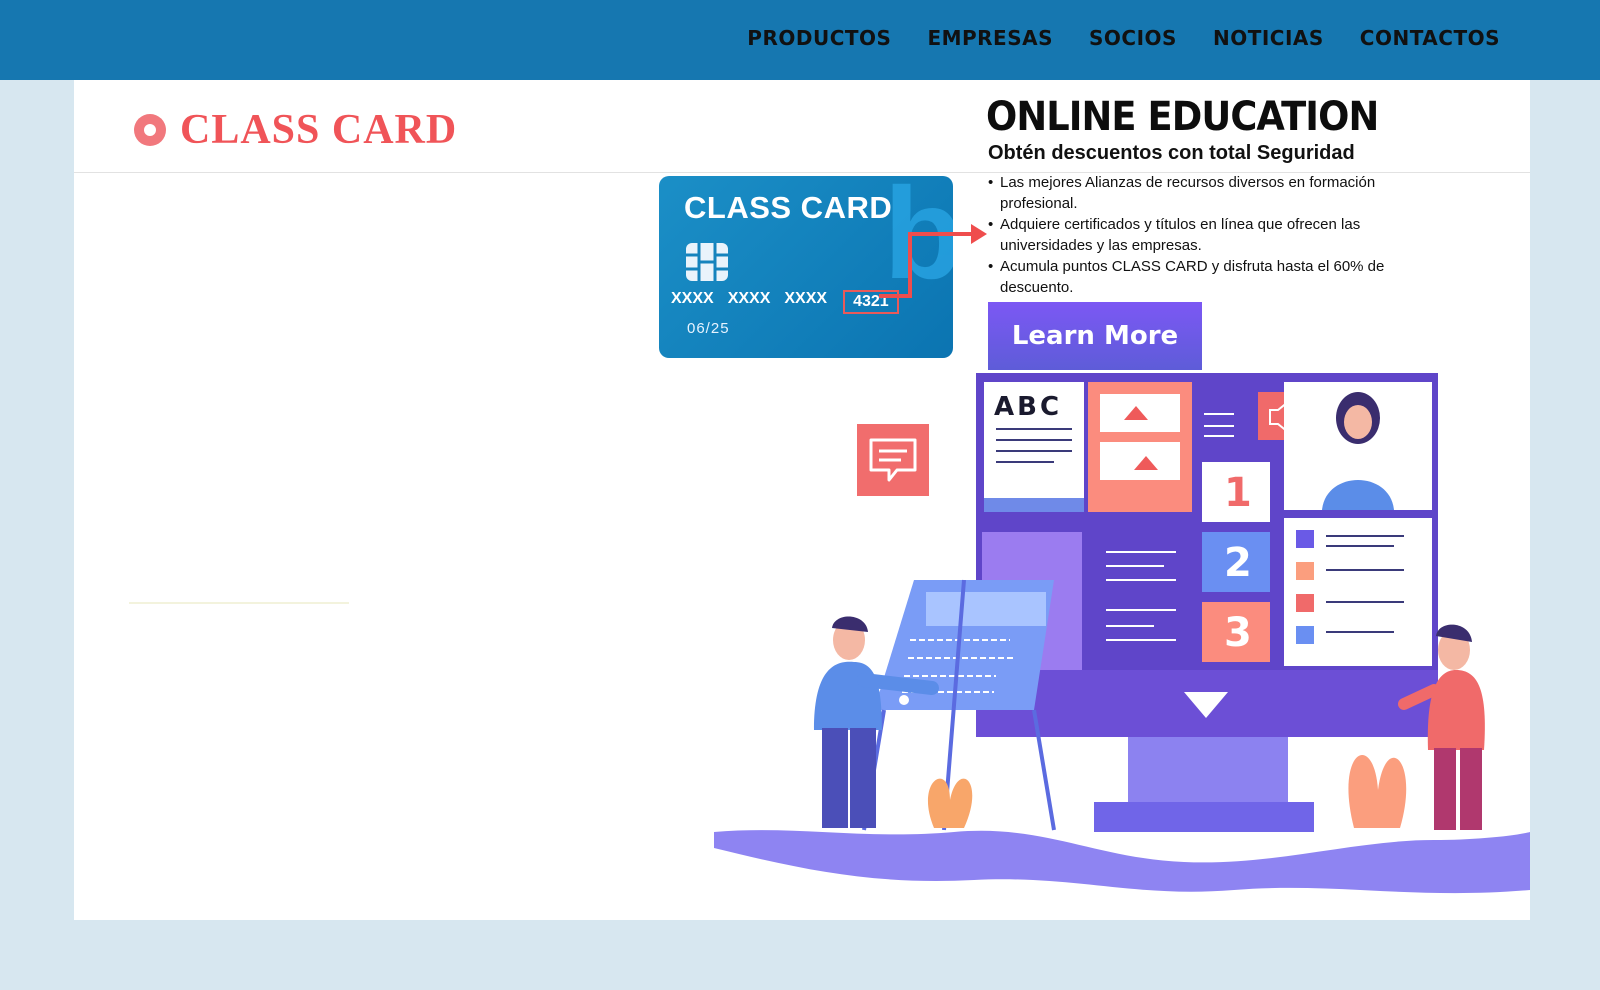 This screenshot has width=1600, height=990. Describe the element at coordinates (990, 38) in the screenshot. I see `nav-empresas: EMPRESAS` at that location.